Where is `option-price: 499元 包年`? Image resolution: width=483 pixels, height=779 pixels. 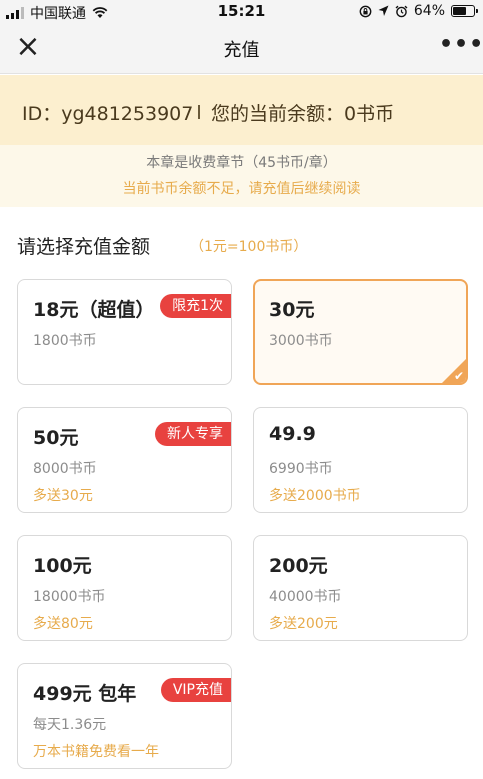 option-price: 499元 包年 is located at coordinates (85, 694).